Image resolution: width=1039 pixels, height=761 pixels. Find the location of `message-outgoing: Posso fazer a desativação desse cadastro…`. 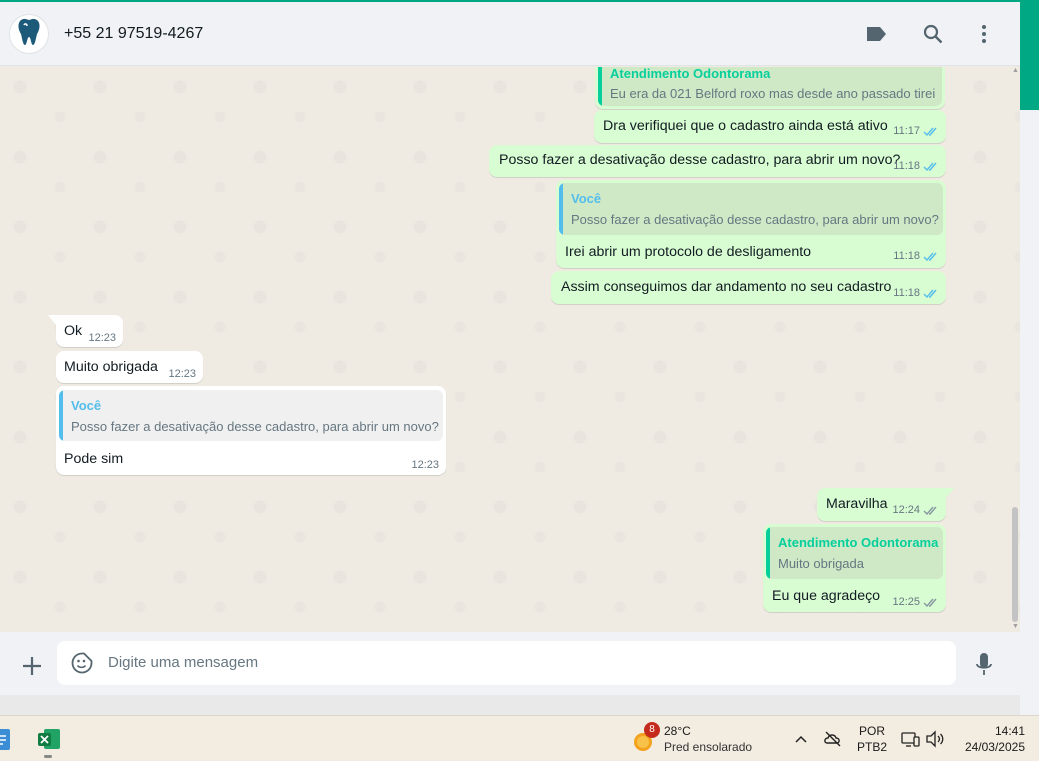

message-outgoing: Posso fazer a desativação desse cadastro… is located at coordinates (717, 161).